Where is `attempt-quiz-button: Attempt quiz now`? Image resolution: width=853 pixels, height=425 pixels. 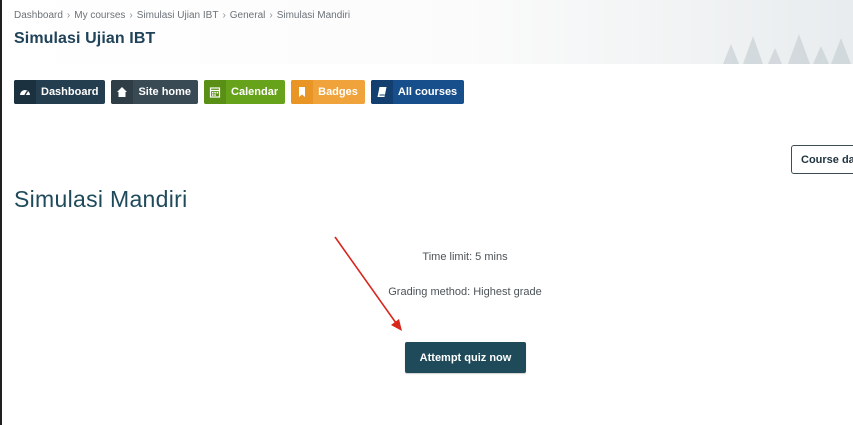
attempt-quiz-button: Attempt quiz now is located at coordinates (465, 357).